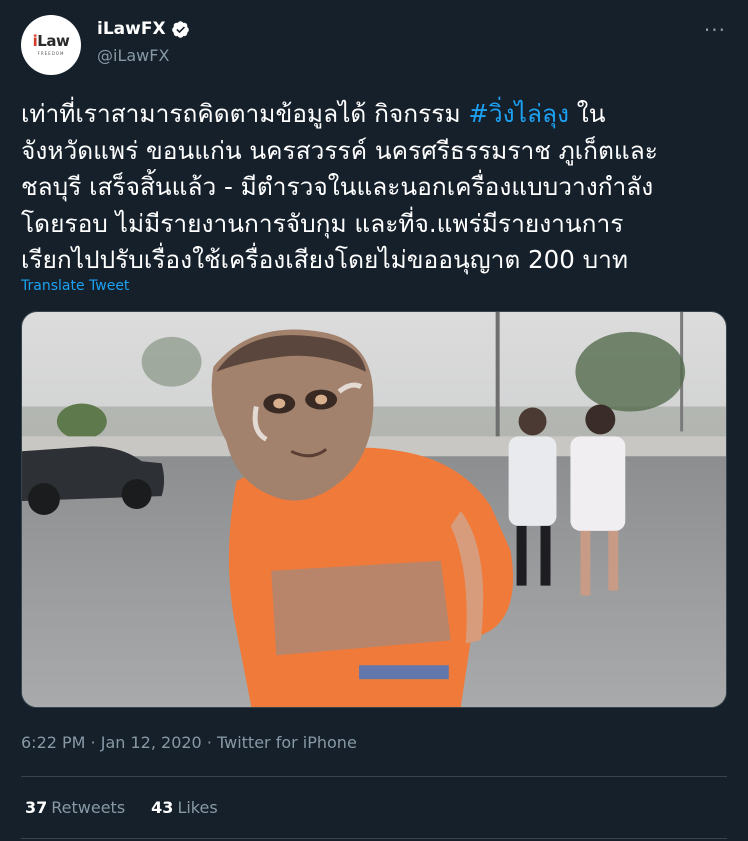  What do you see at coordinates (197, 807) in the screenshot?
I see `likes-label: Likes` at bounding box center [197, 807].